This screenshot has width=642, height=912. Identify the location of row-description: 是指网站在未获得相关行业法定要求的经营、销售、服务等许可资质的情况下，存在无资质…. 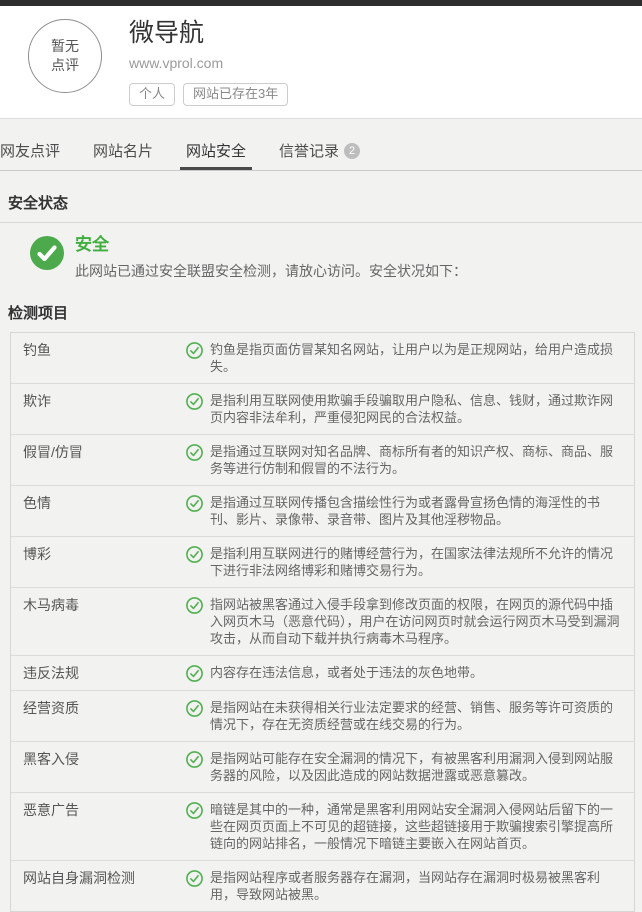
(412, 716).